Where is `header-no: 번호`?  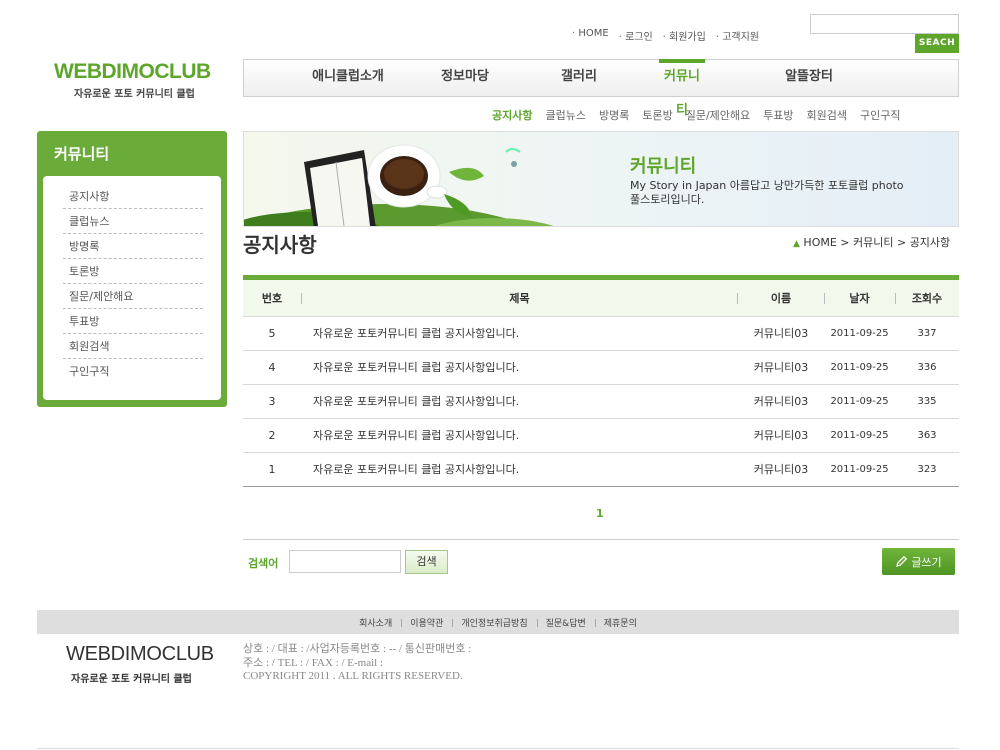 header-no: 번호 is located at coordinates (272, 298).